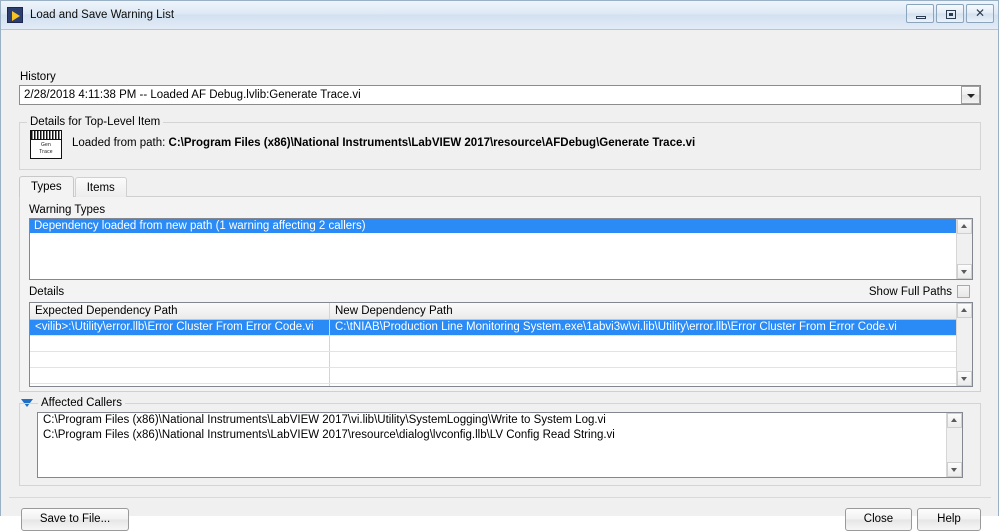 The height and width of the screenshot is (531, 999). I want to click on title-bar: Load and Save Warning List ✕, so click(499, 15).